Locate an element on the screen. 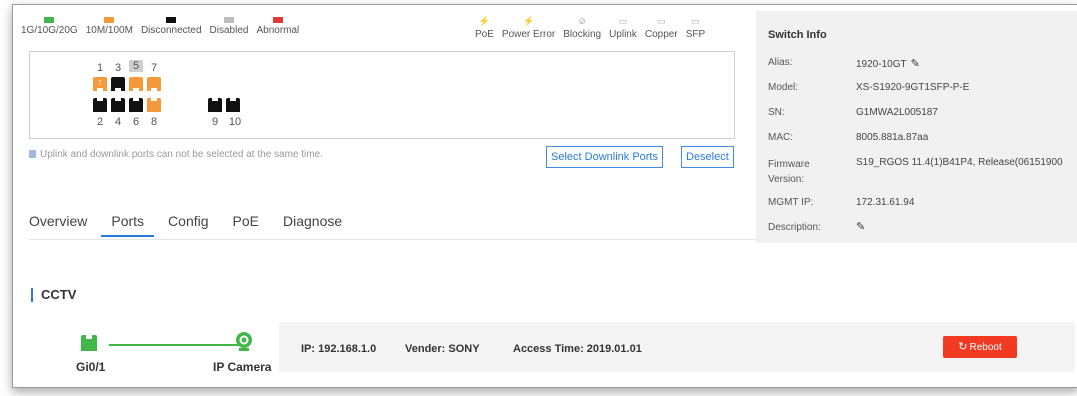 This screenshot has width=1077, height=396. reboot-button: ↻ Reboot is located at coordinates (980, 347).